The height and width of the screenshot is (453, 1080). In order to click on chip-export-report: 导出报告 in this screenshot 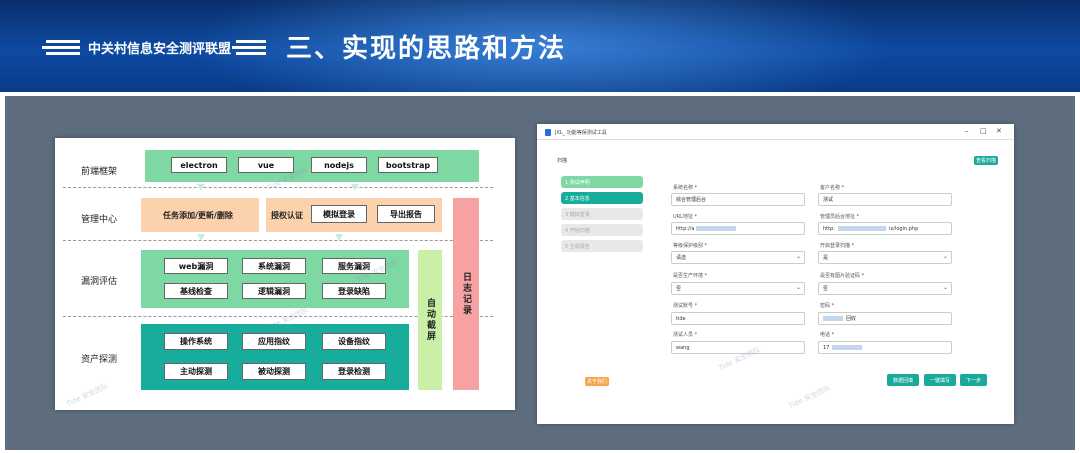, I will do `click(406, 214)`.